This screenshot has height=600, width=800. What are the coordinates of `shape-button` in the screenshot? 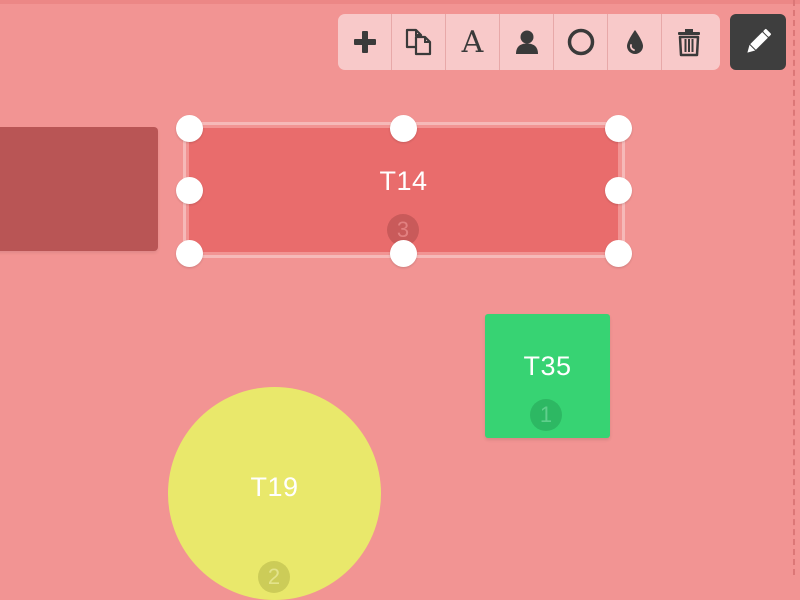 It's located at (581, 42).